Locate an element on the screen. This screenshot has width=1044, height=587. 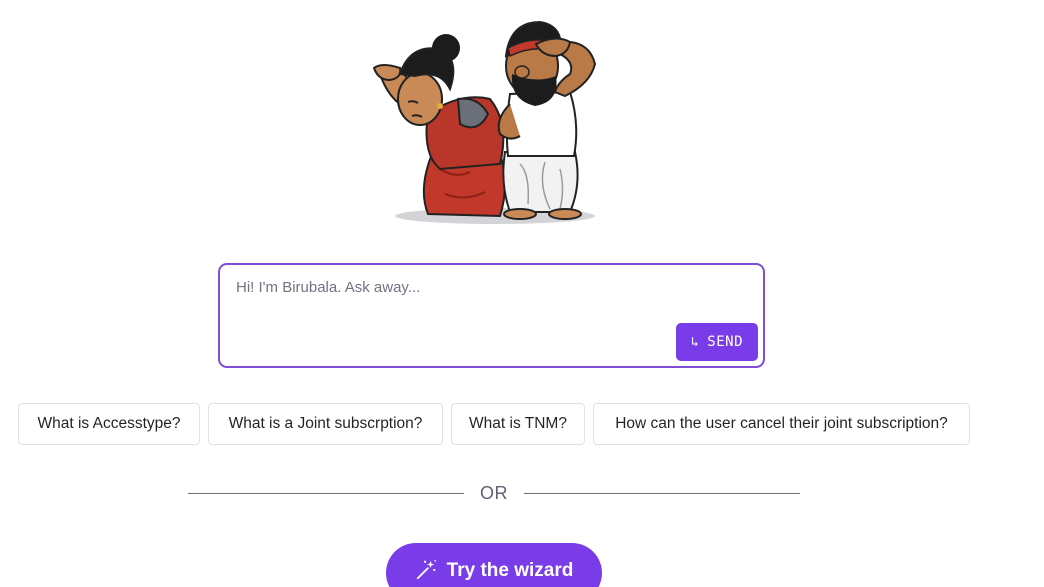
divider-line-right is located at coordinates (662, 493).